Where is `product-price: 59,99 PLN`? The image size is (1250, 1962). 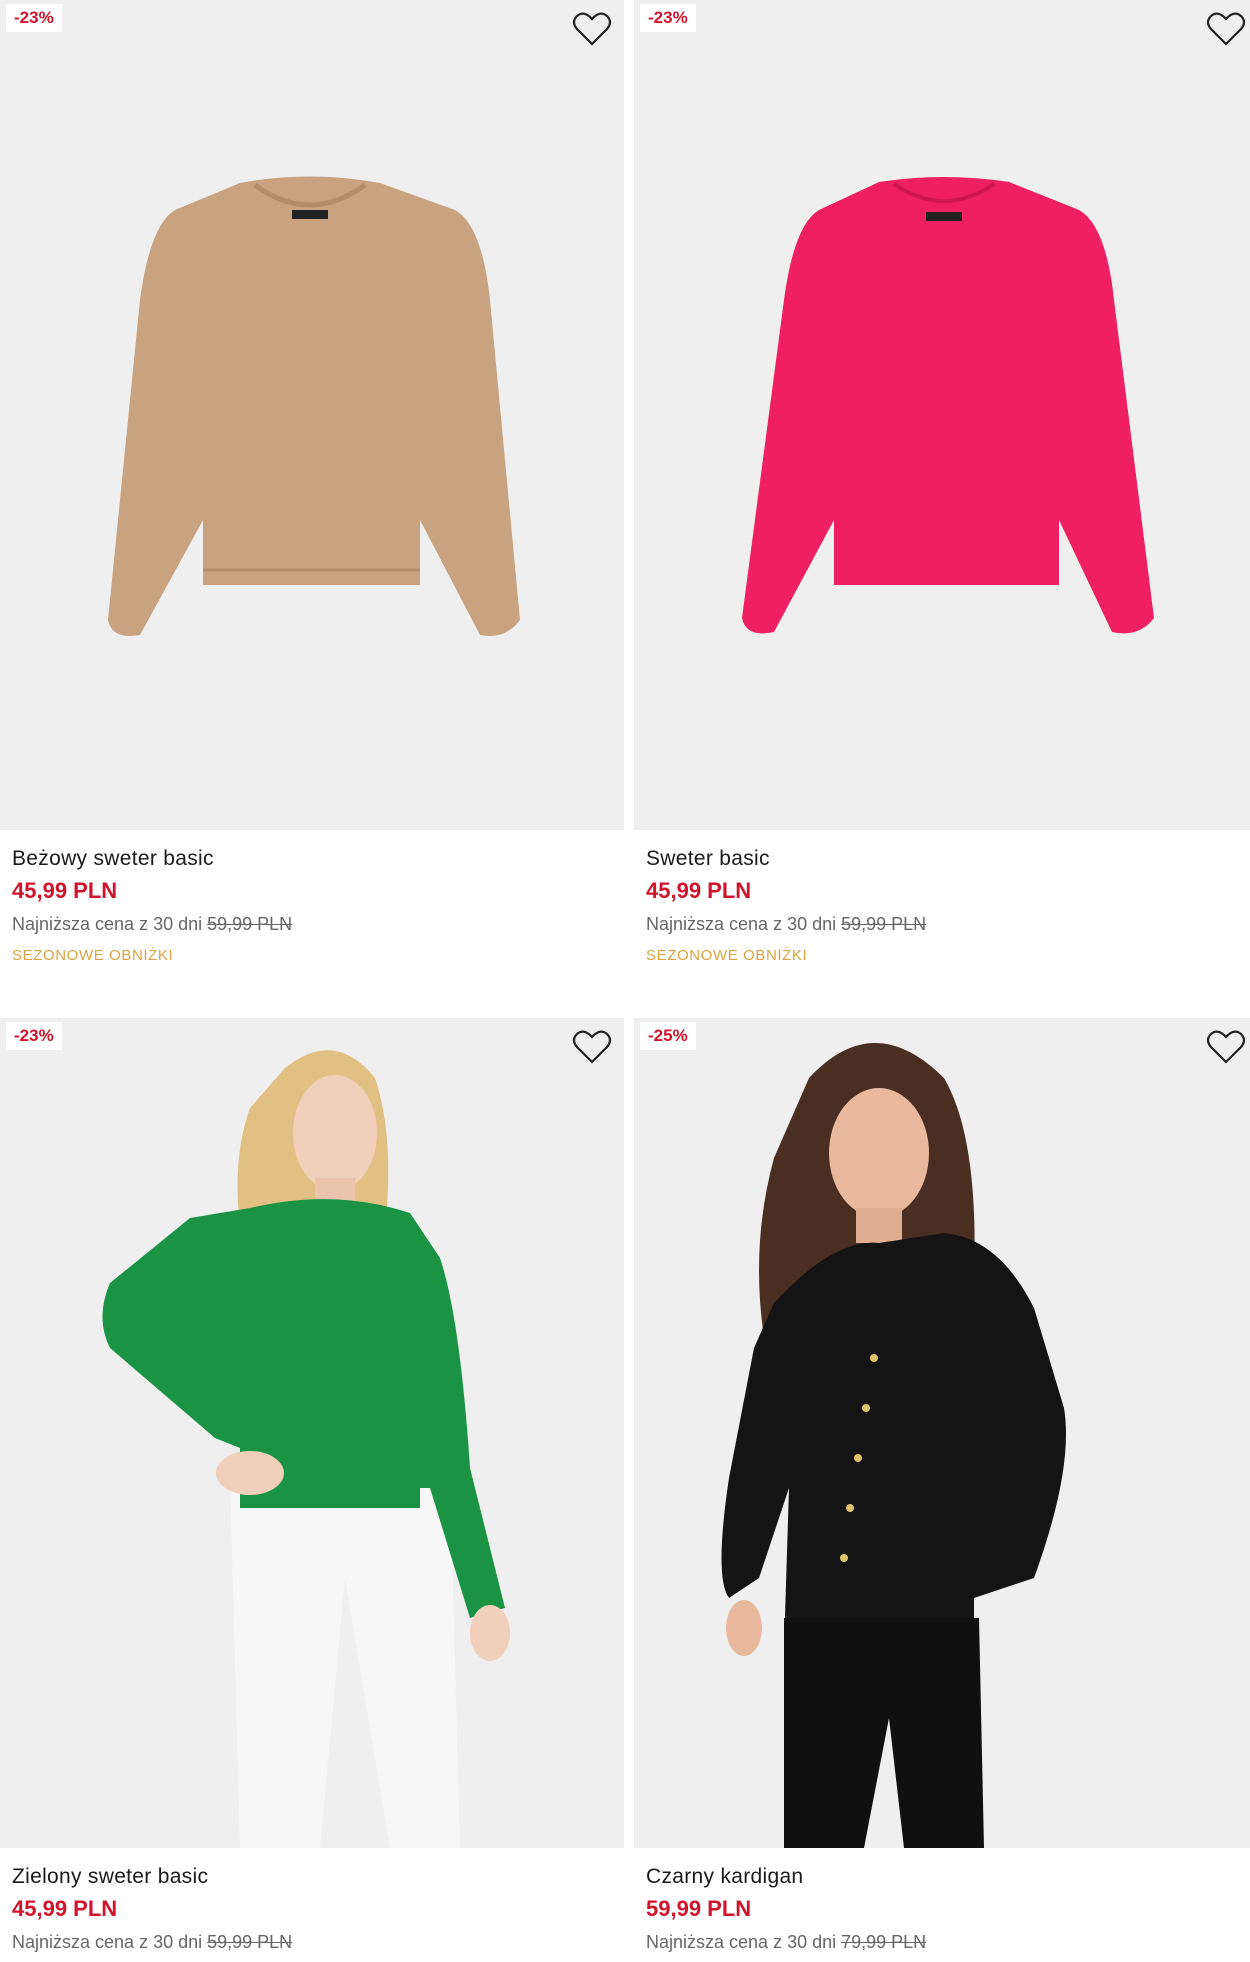 product-price: 59,99 PLN is located at coordinates (699, 1908).